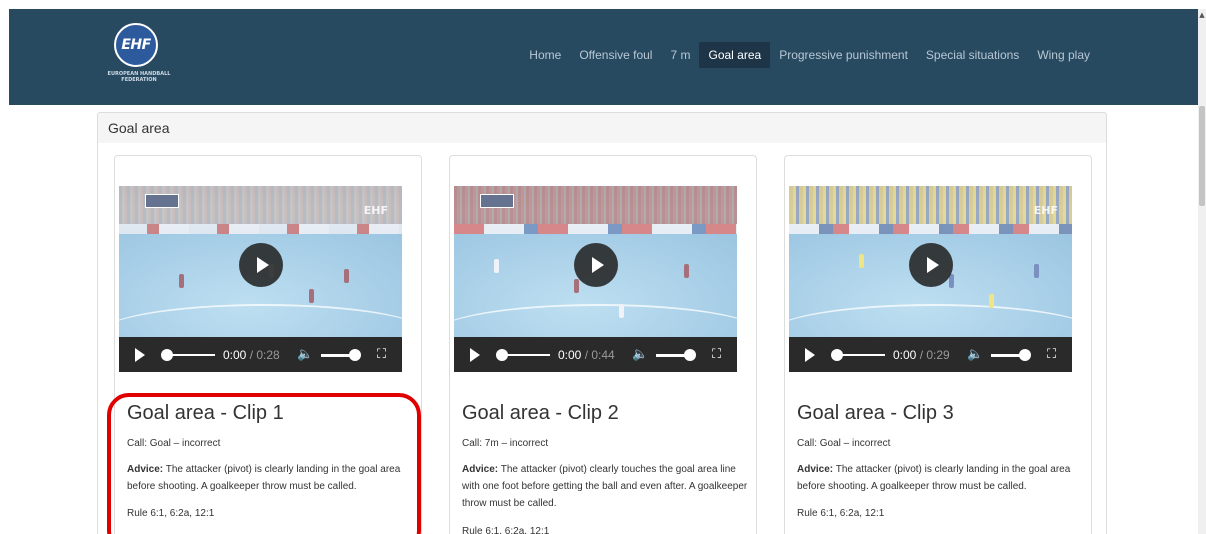 The height and width of the screenshot is (534, 1206). I want to click on video-player-3: EHF 0:00 / 0:29 🔈 ⛶, so click(930, 279).